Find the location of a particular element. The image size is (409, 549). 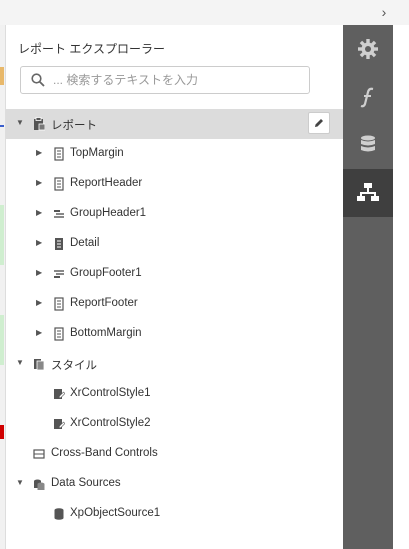

tree-node-label: GroupHeader1 is located at coordinates (108, 213).